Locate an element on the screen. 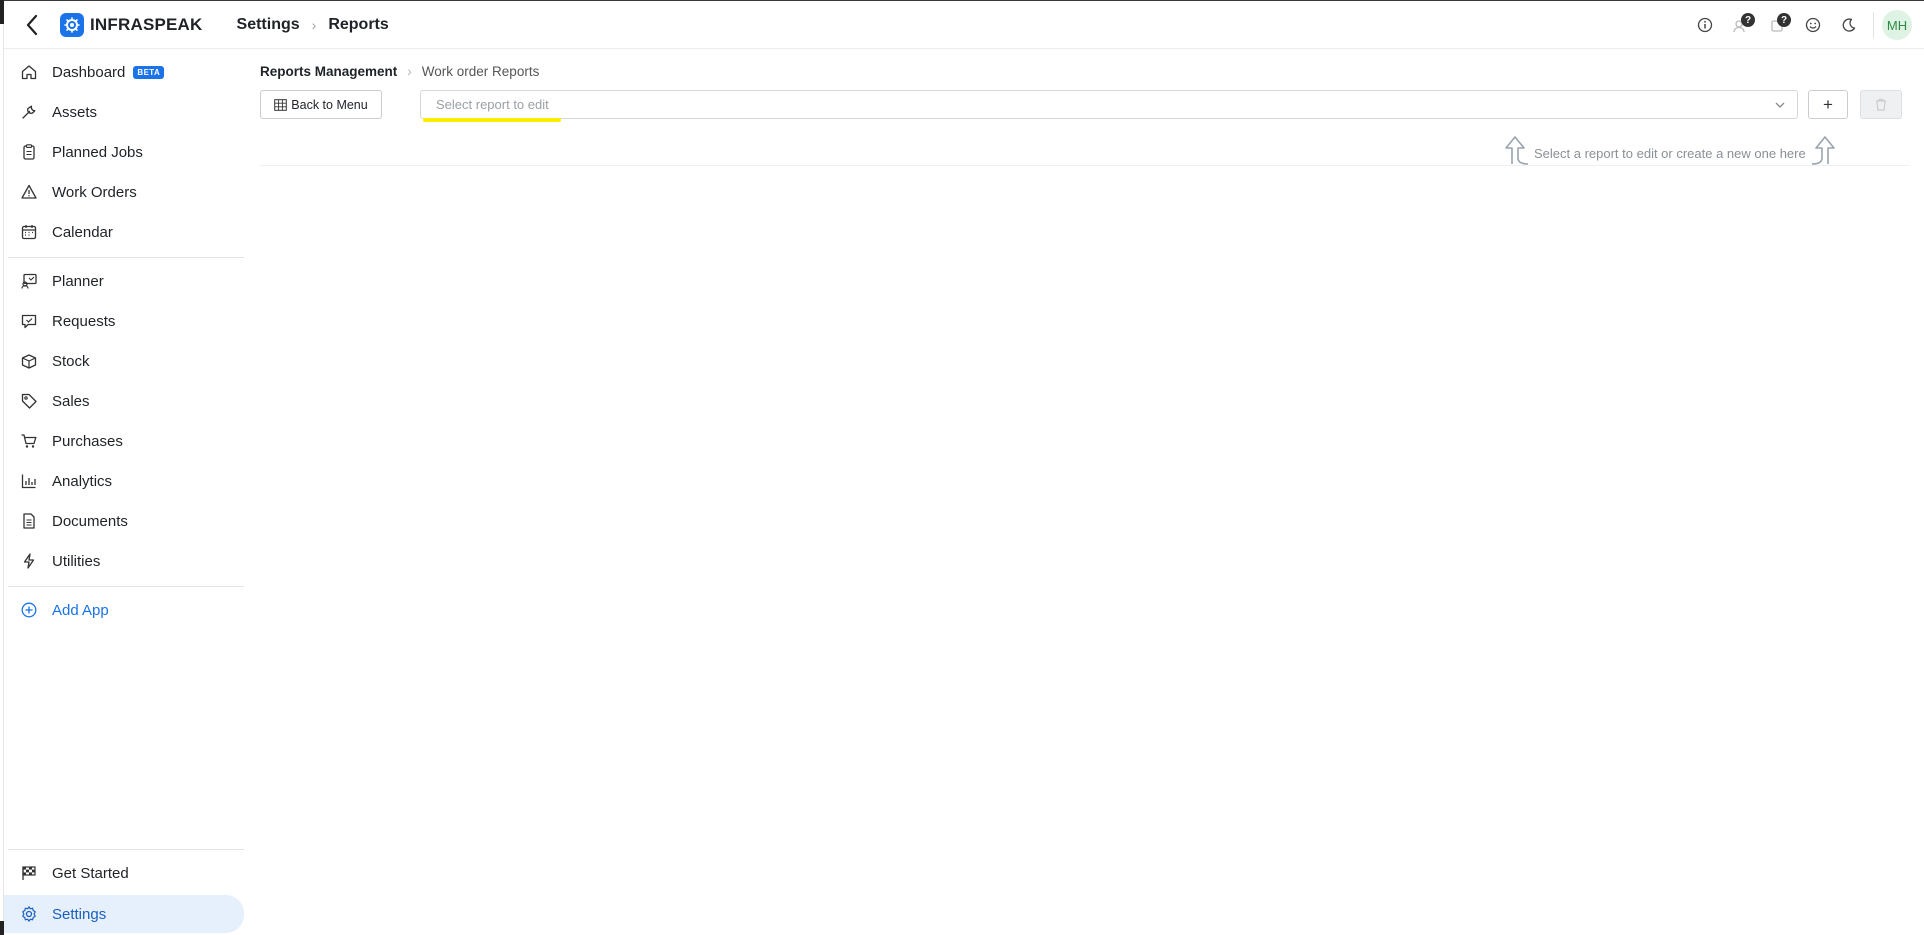 This screenshot has width=1924, height=935. cart-icon is located at coordinates (29, 441).